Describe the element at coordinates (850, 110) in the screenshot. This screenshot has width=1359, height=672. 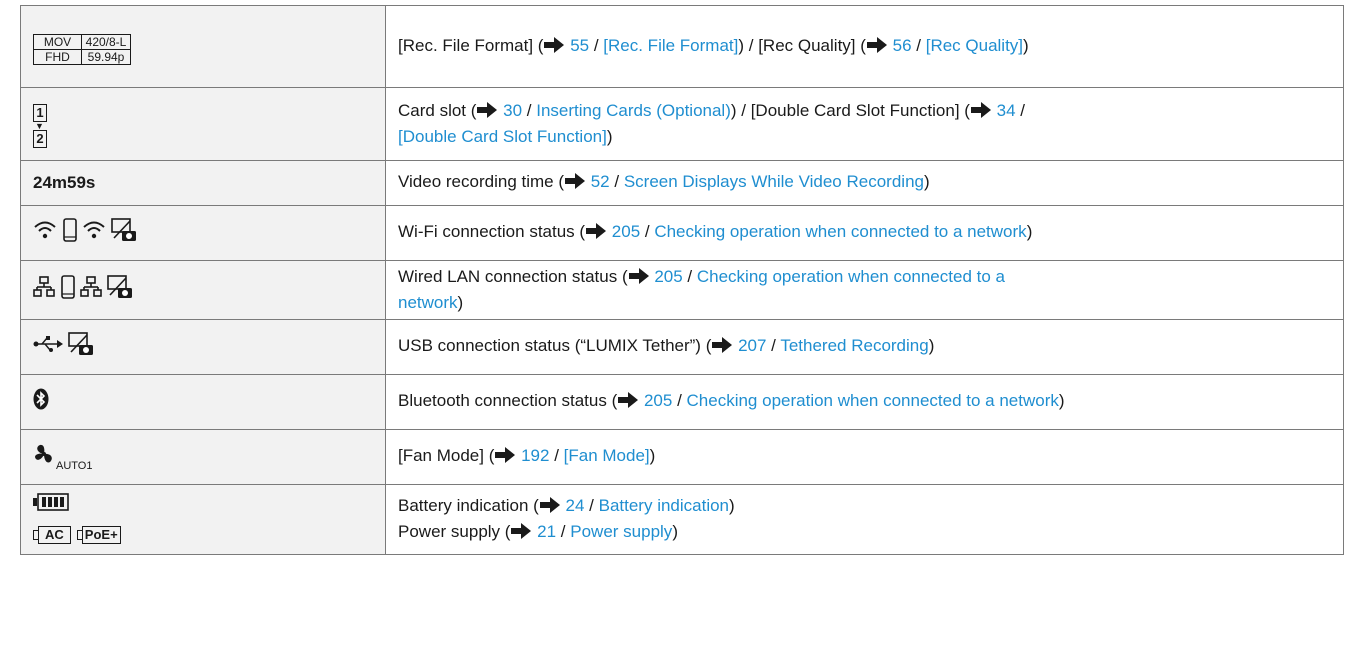
I see `description-text: ) / [Double Card Slot Function] (` at that location.